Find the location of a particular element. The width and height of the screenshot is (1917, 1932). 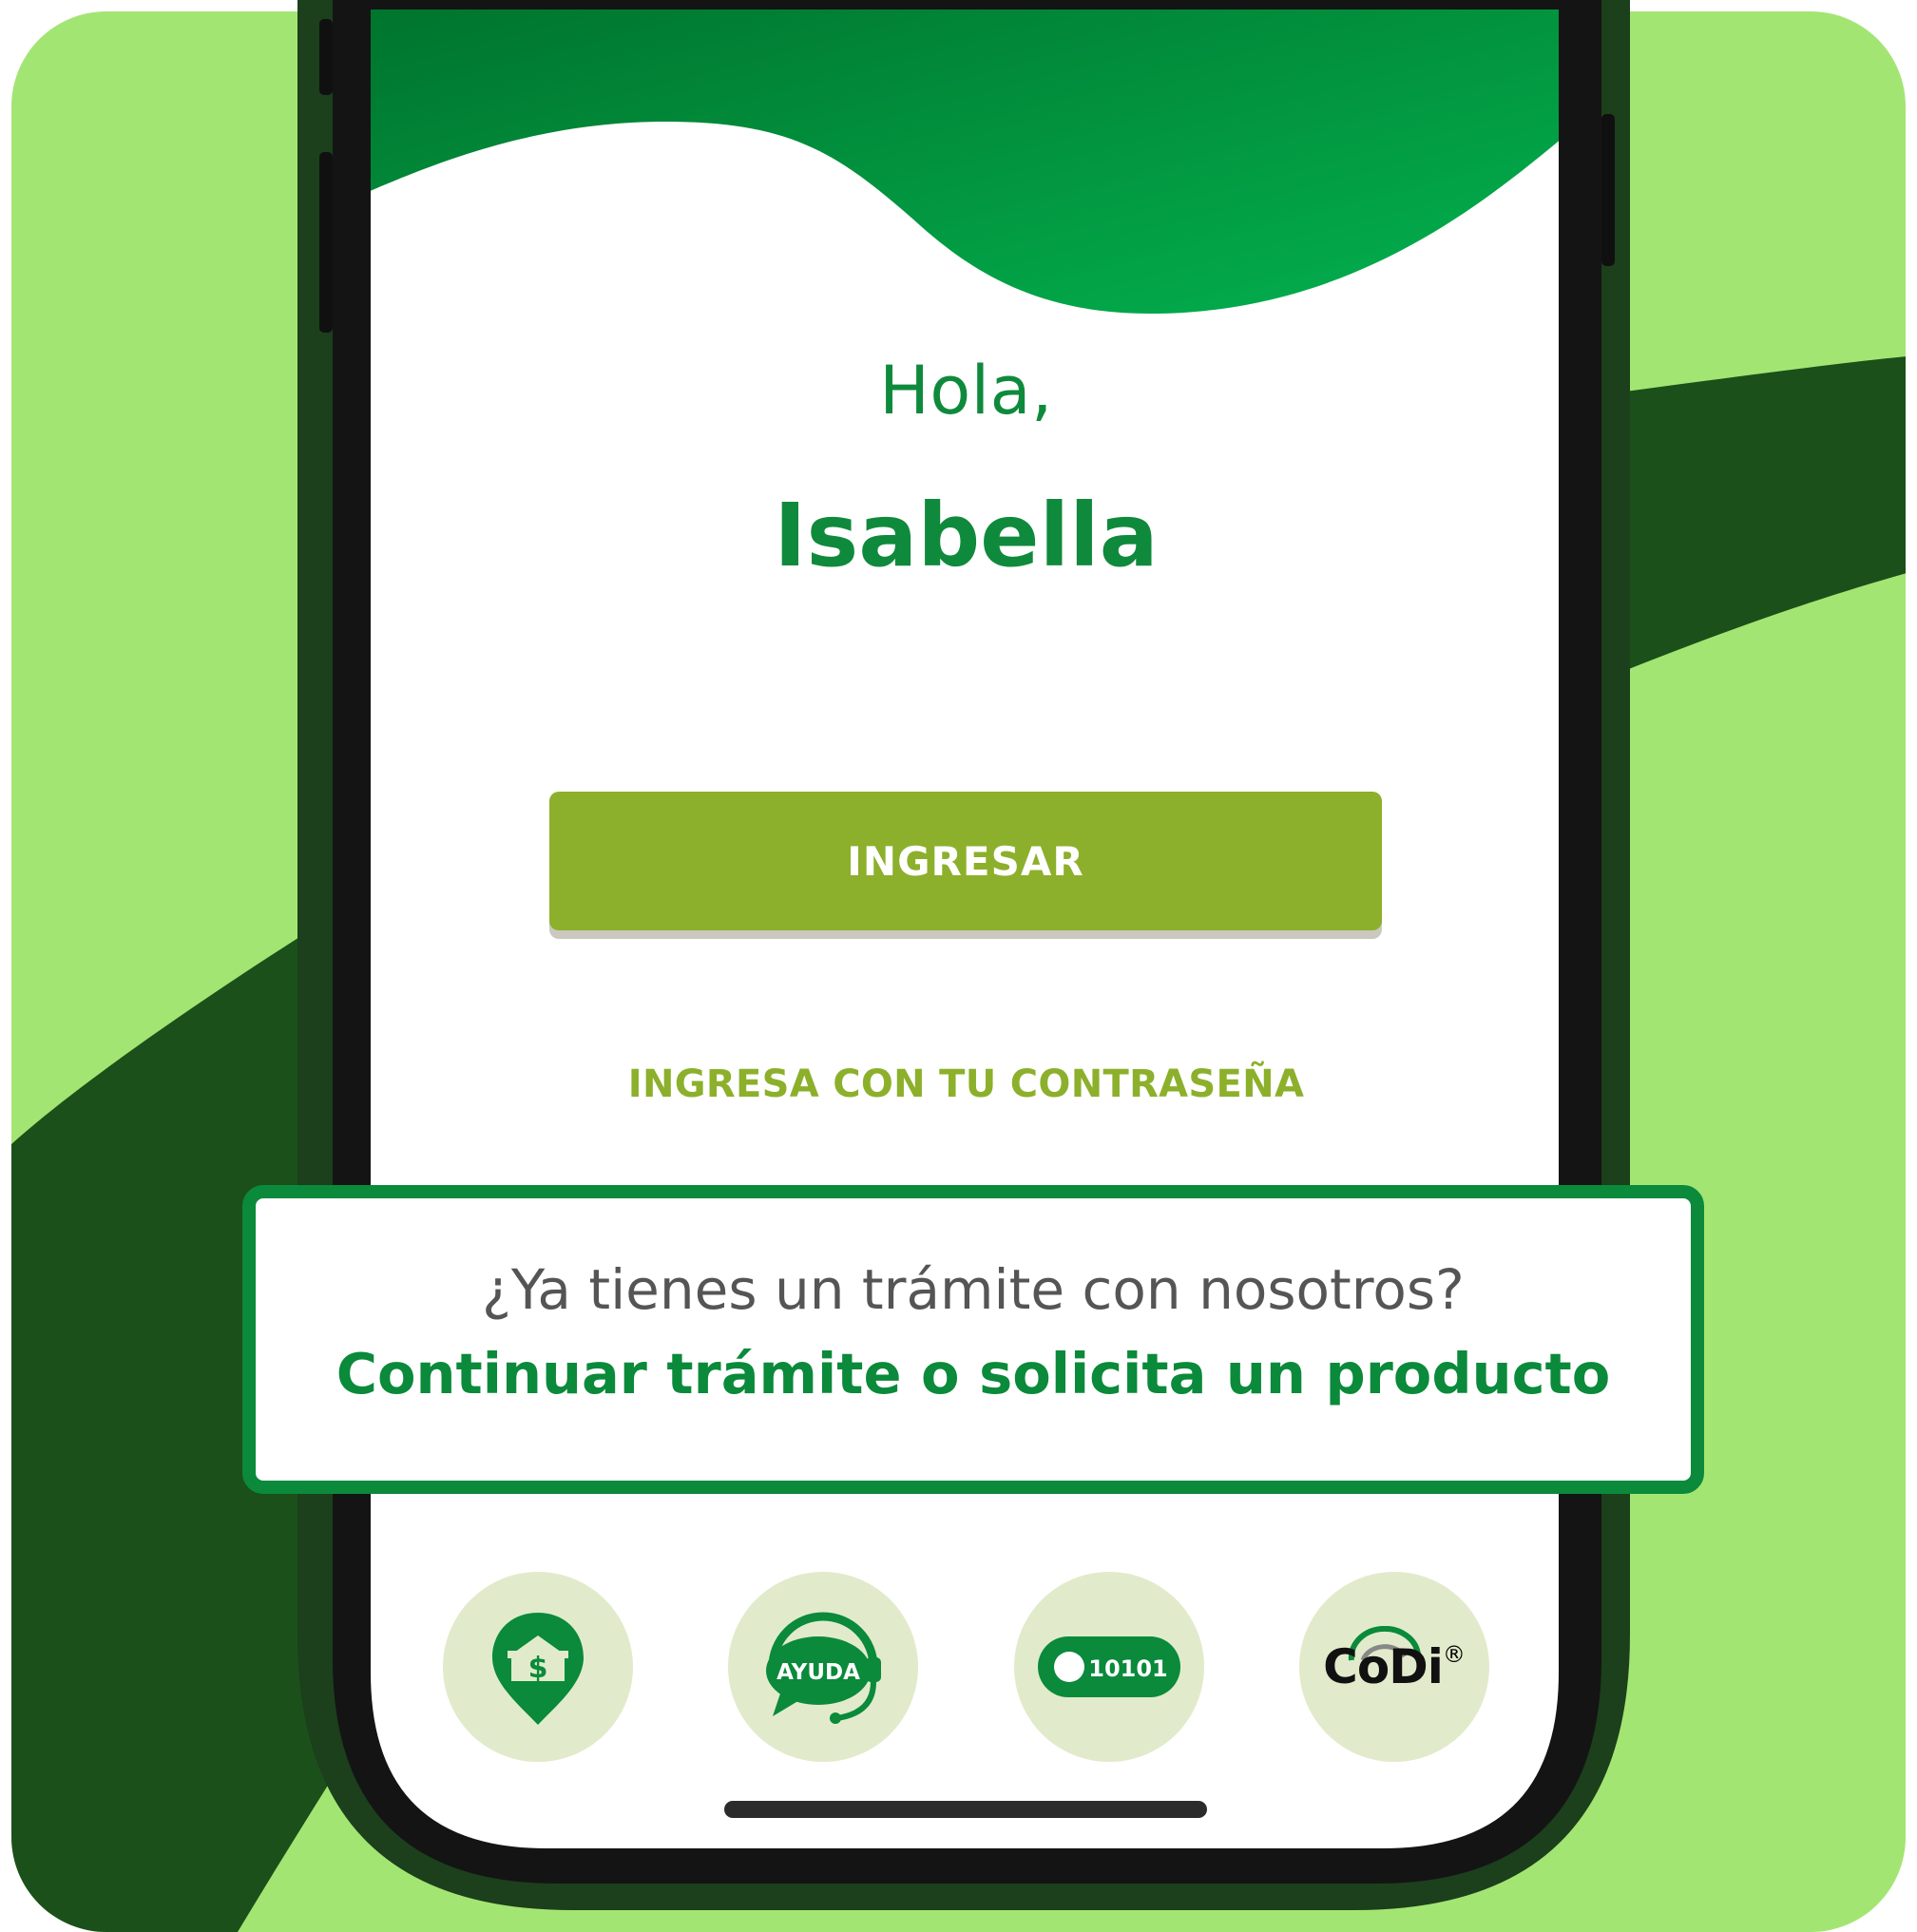

help-label: AYUDA is located at coordinates (818, 1672).